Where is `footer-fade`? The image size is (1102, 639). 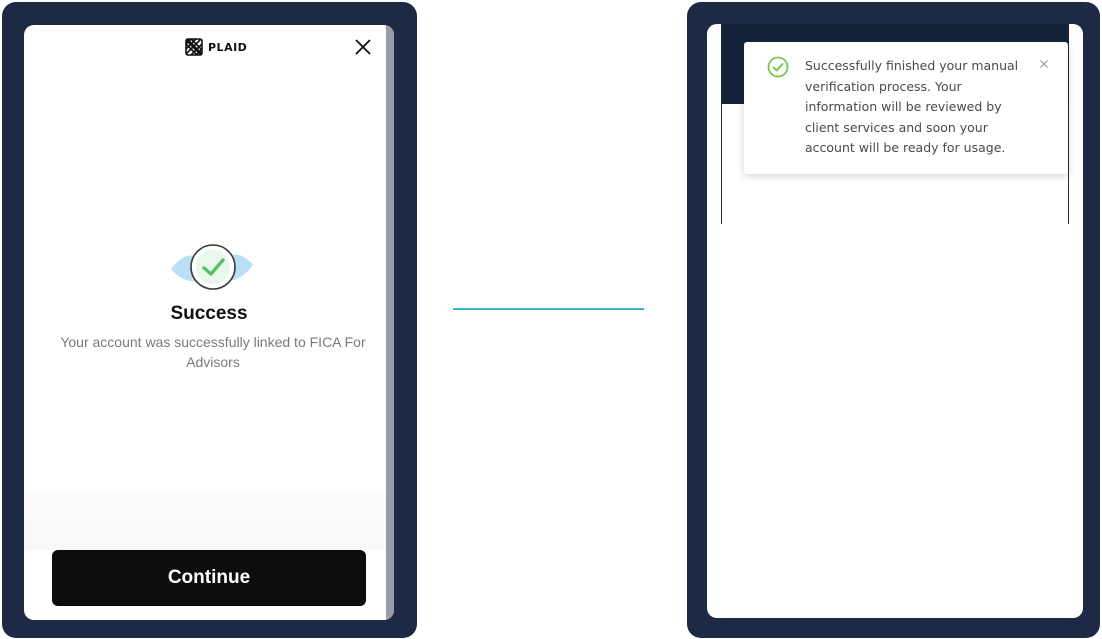 footer-fade is located at coordinates (205, 520).